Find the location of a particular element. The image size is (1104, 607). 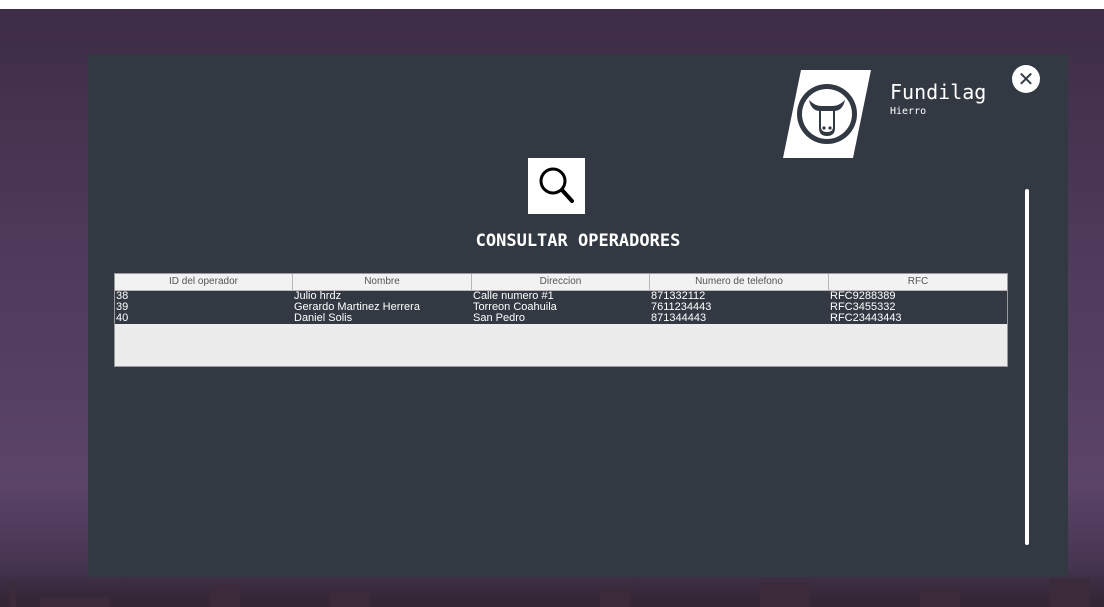

table-cell: RFC3455332 is located at coordinates (863, 307).